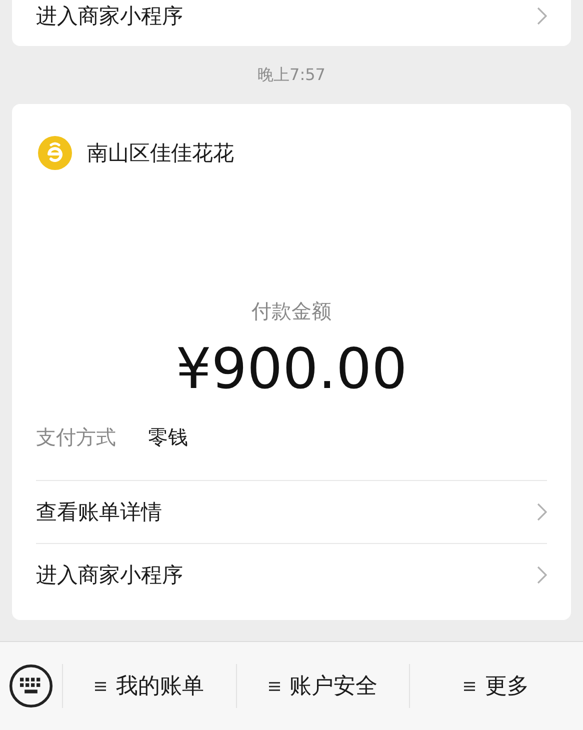  Describe the element at coordinates (149, 686) in the screenshot. I see `menu-button: 我的账单` at that location.